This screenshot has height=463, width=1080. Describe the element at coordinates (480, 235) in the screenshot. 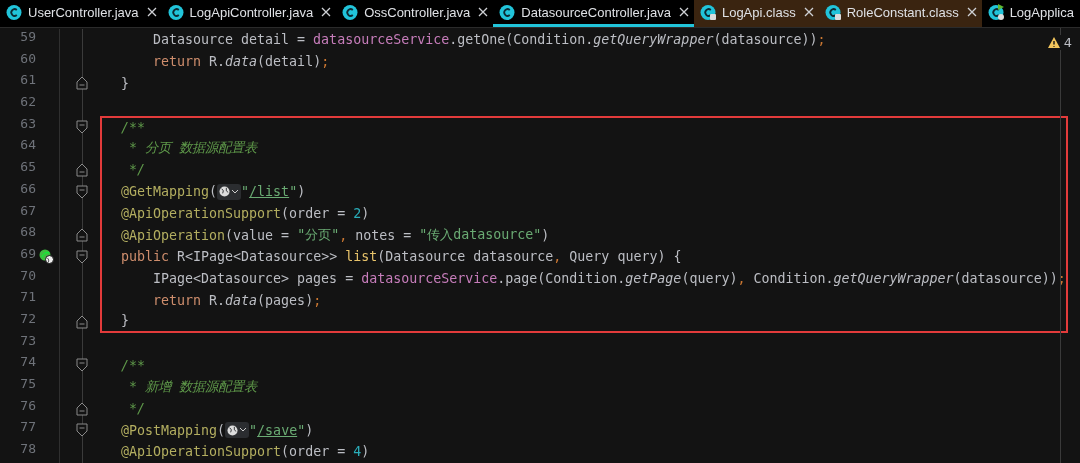

I see `code-token: "传入datasource"` at that location.